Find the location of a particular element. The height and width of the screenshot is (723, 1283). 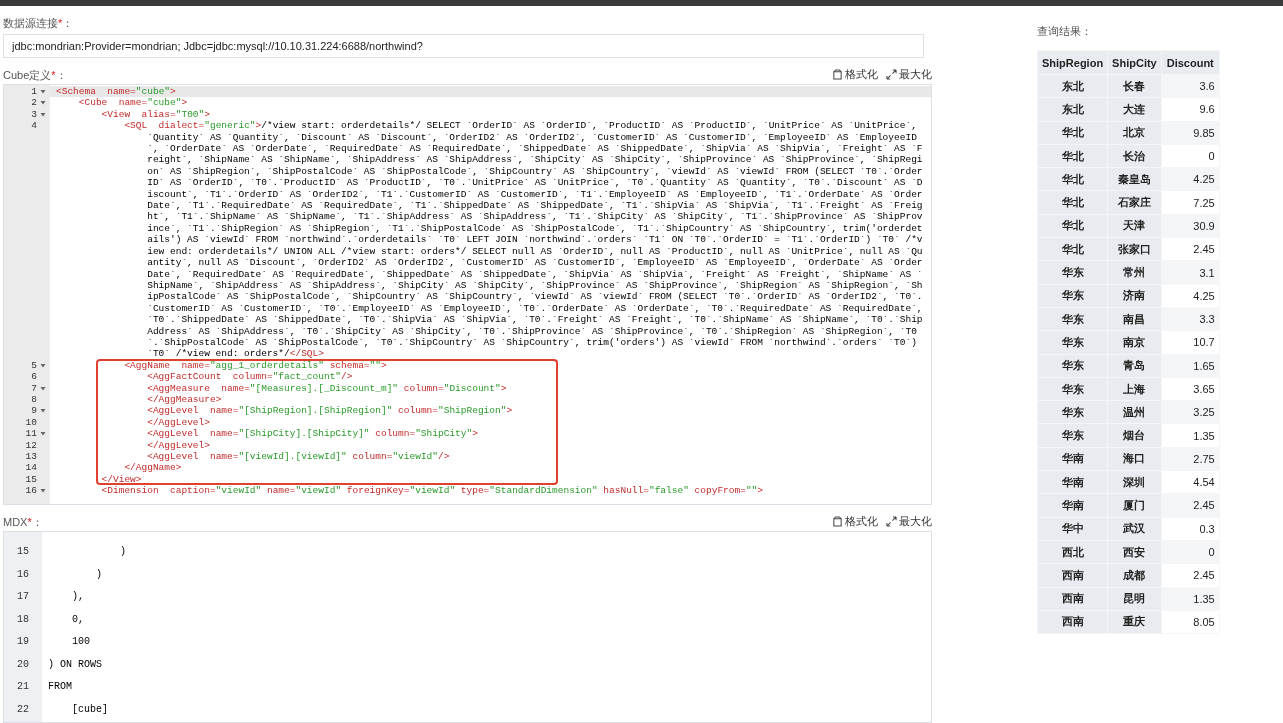

field-label: MDX*： is located at coordinates (23, 522).